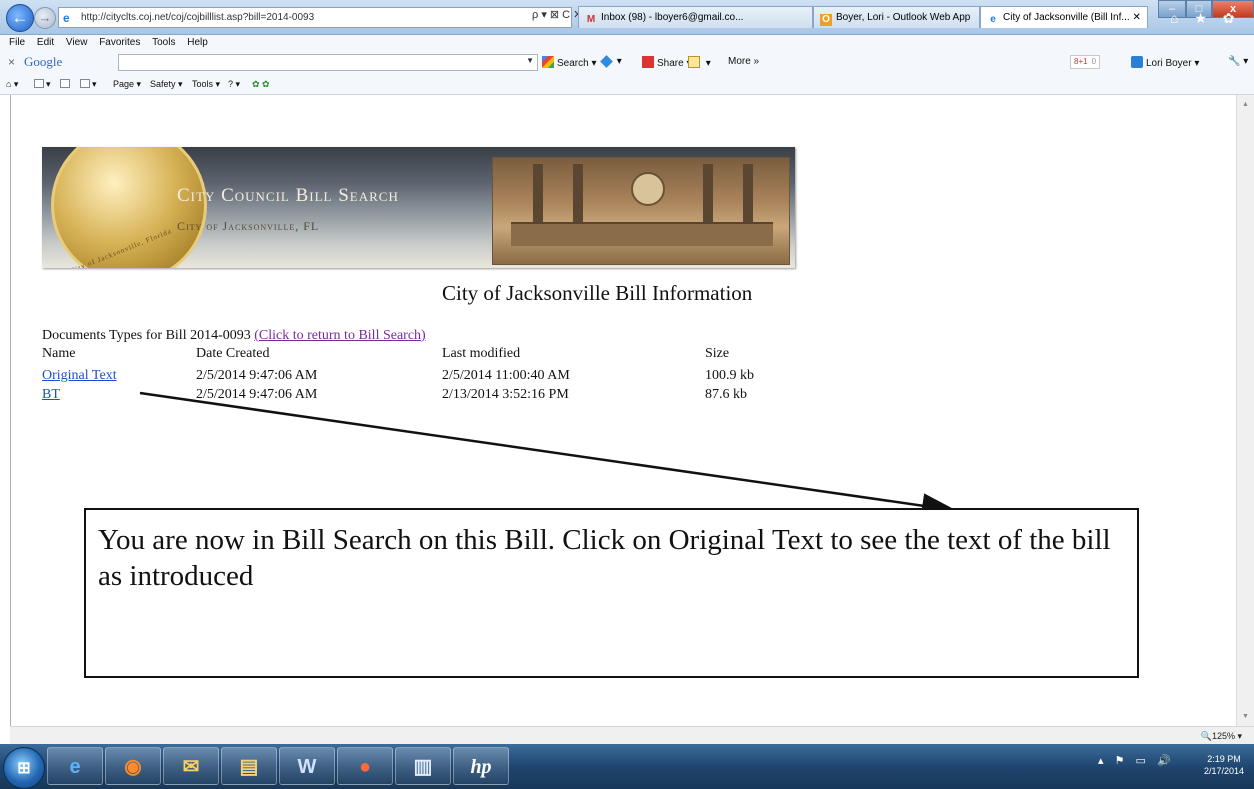 Image resolution: width=1254 pixels, height=789 pixels. Describe the element at coordinates (328, 62) in the screenshot. I see `google-search-input: ▼` at that location.